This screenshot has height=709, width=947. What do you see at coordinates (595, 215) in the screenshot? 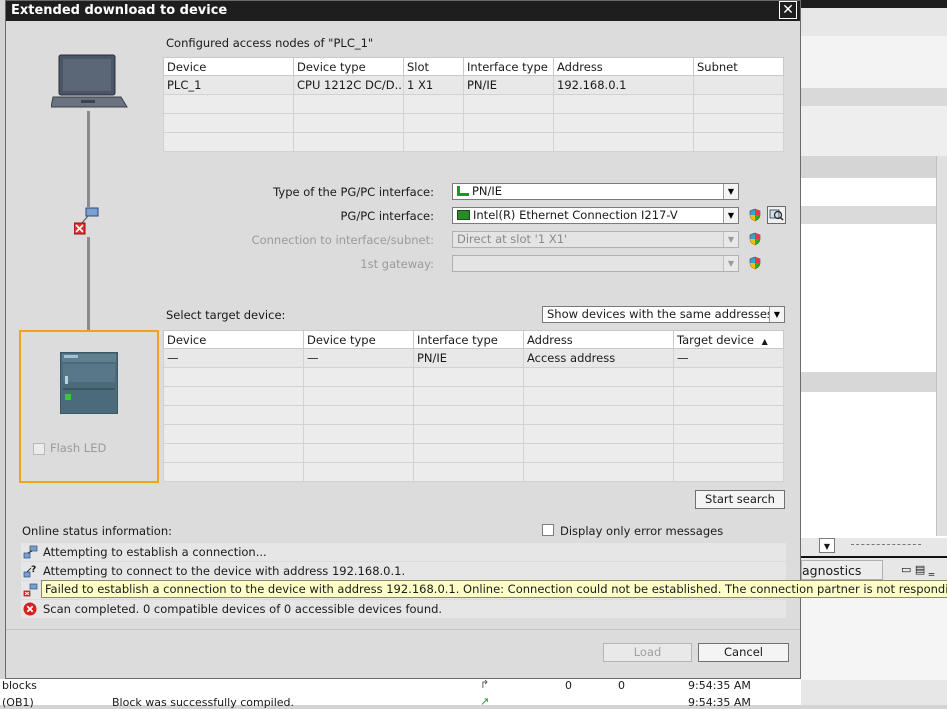
I see `pgpc-interface-select: Intel(R) Ethernet Connection I217-V ▼` at bounding box center [595, 215].